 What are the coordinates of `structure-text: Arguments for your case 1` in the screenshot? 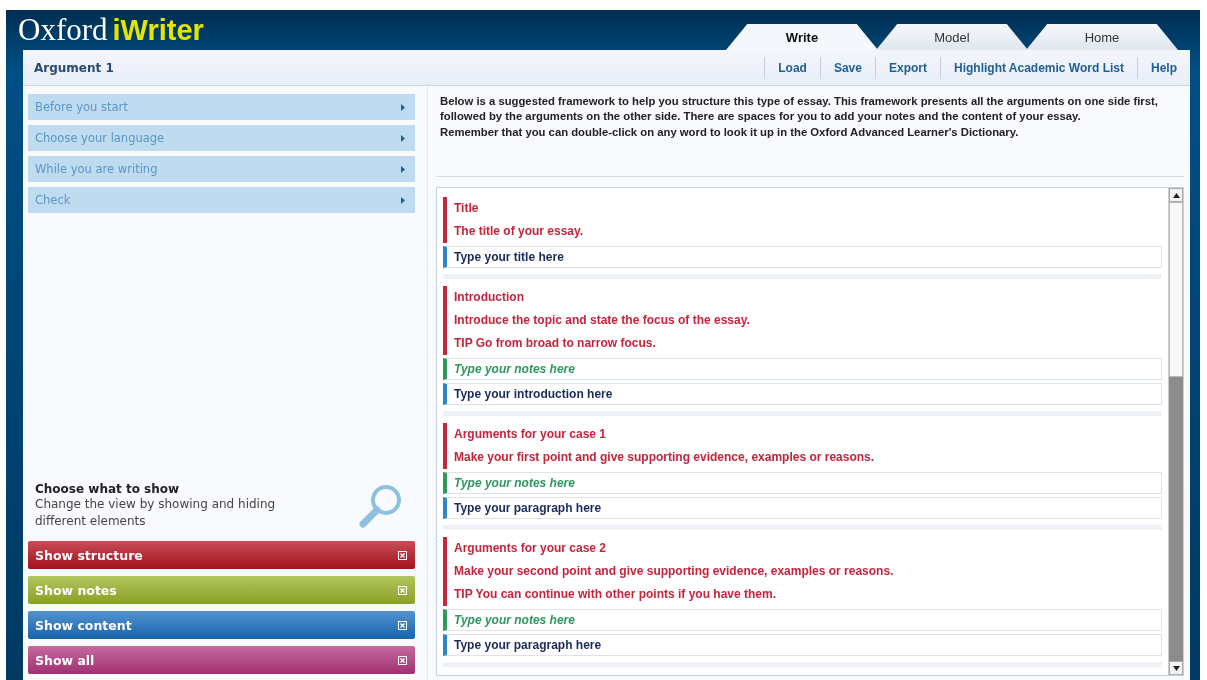 It's located at (531, 434).